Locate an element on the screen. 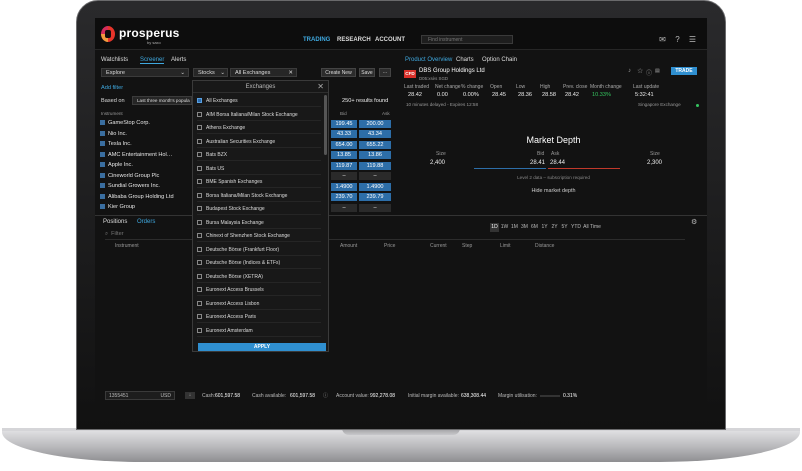 The width and height of the screenshot is (802, 471). account-select: 1355451 USD is located at coordinates (140, 395).